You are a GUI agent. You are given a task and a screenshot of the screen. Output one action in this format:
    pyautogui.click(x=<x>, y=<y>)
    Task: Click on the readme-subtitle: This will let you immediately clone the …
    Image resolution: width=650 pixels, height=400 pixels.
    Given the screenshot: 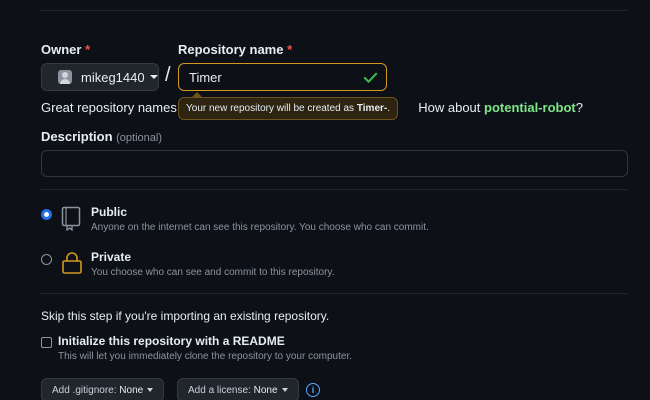 What is the action you would take?
    pyautogui.click(x=205, y=356)
    